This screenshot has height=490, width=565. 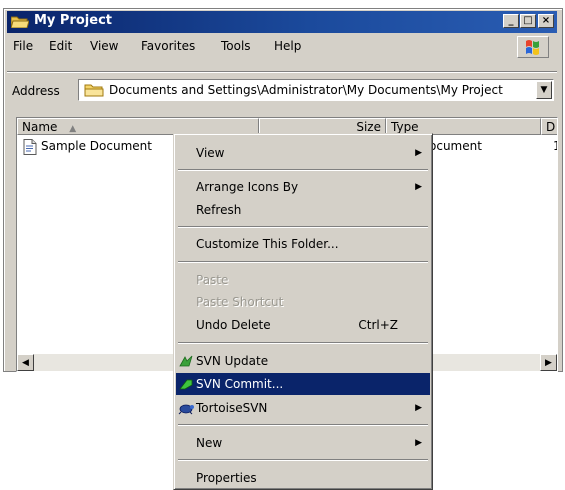 What do you see at coordinates (555, 146) in the screenshot?
I see `file-date: 1` at bounding box center [555, 146].